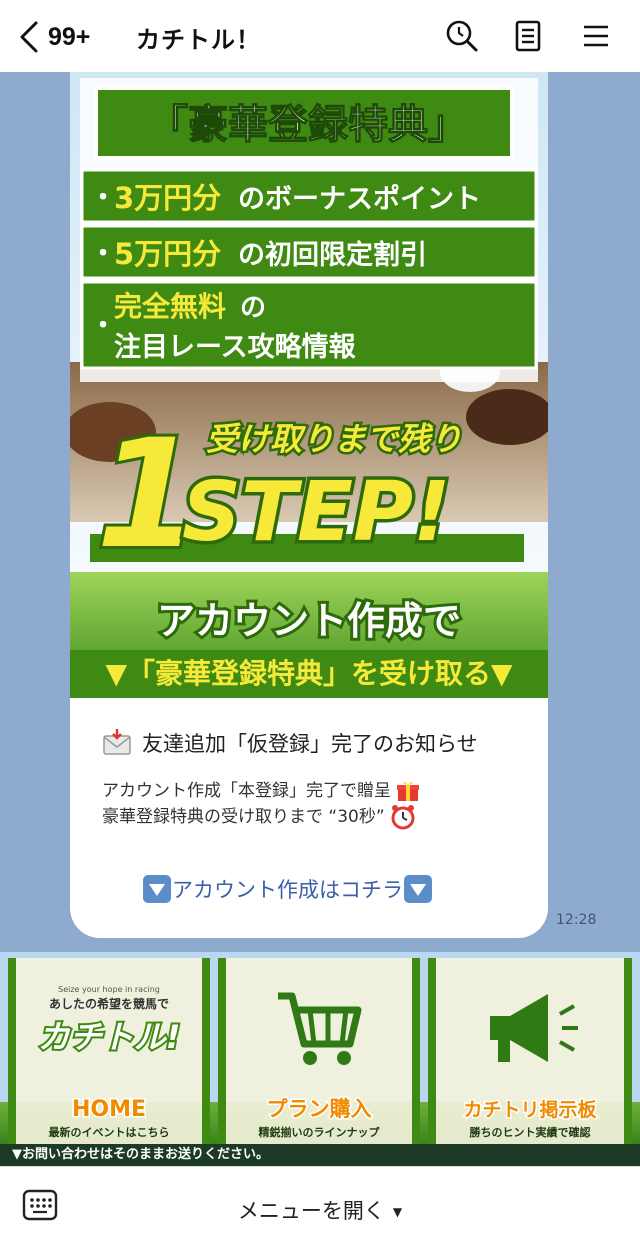  I want to click on benefit1-highlight: 3万円分, so click(167, 198).